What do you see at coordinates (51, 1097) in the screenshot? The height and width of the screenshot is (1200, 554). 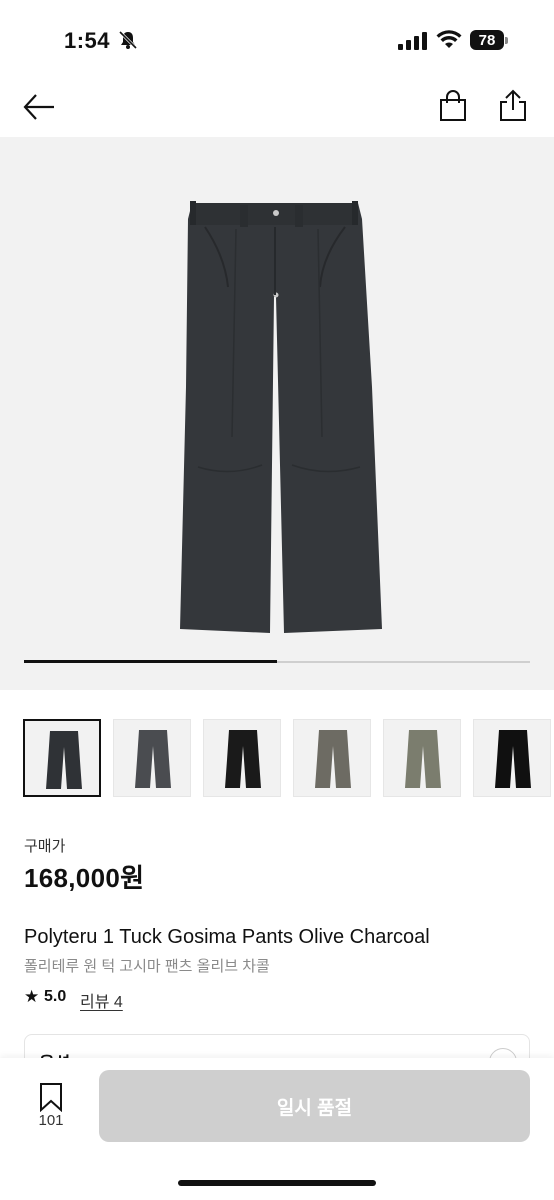 I see `bookmark-icon` at bounding box center [51, 1097].